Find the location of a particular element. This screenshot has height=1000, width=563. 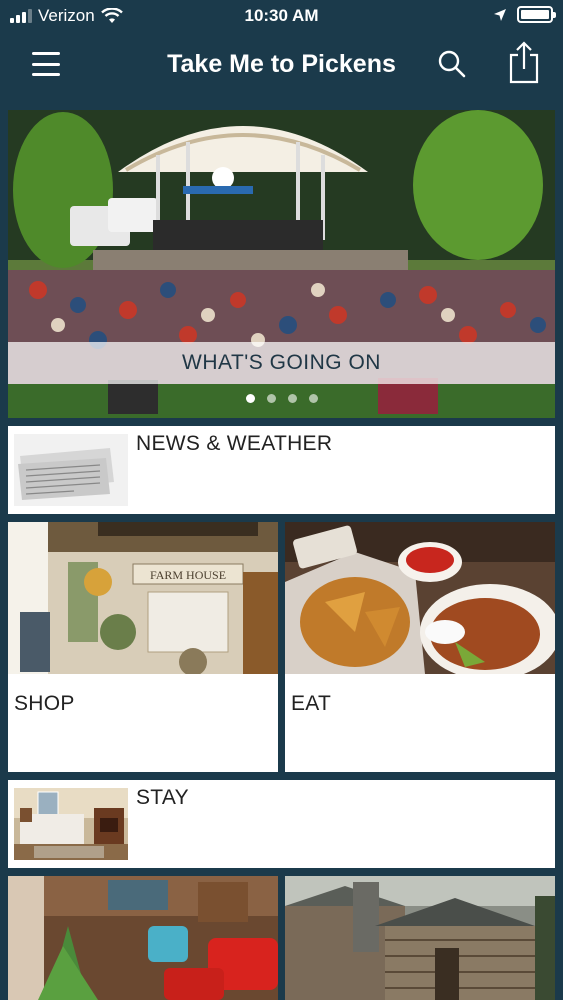

stay-tile: STAY is located at coordinates (281, 824).